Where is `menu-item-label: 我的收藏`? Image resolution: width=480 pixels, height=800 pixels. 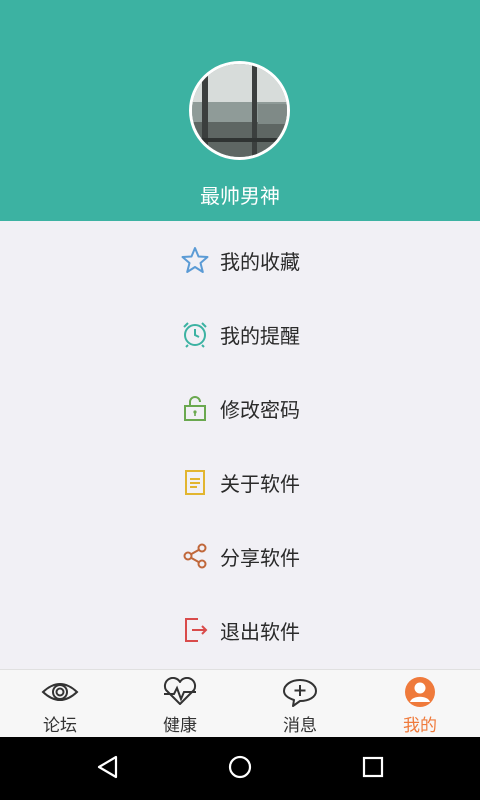
menu-item-label: 我的收藏 is located at coordinates (260, 261).